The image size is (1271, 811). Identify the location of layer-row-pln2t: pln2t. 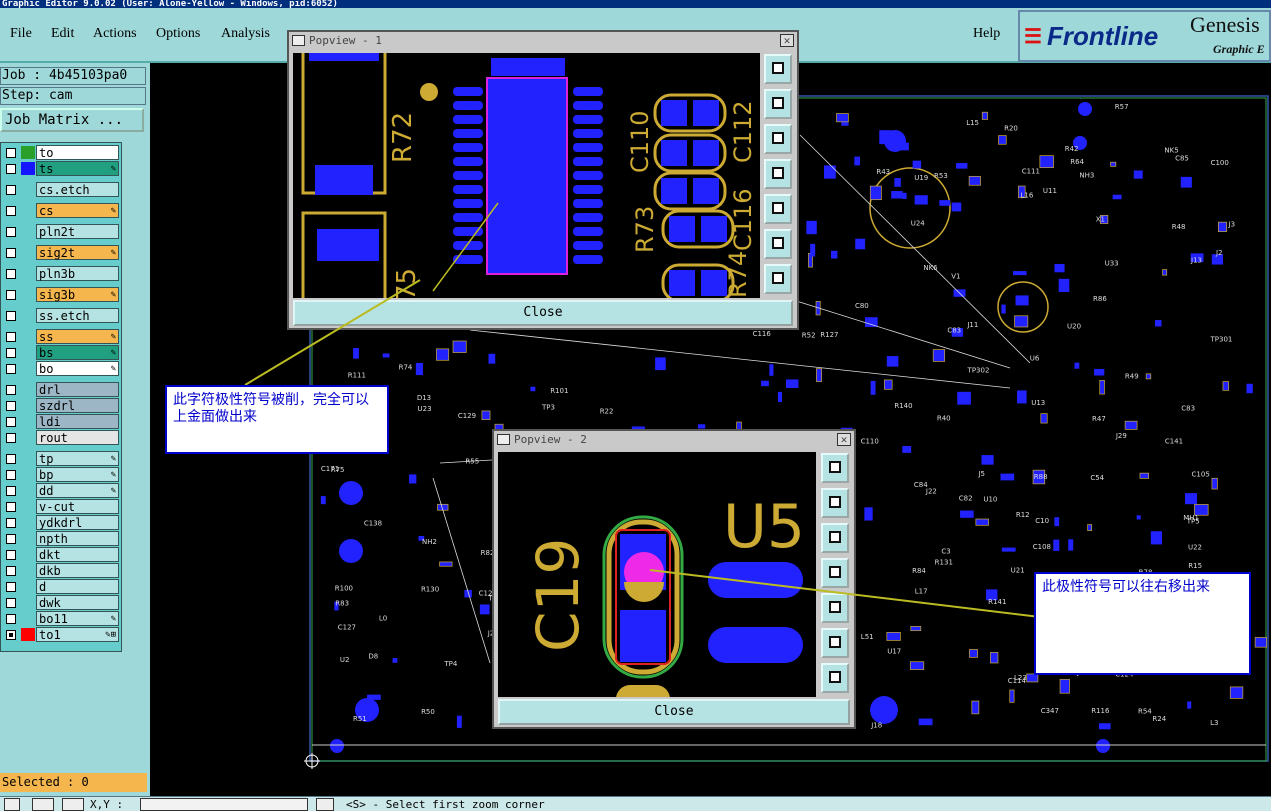
(61, 231).